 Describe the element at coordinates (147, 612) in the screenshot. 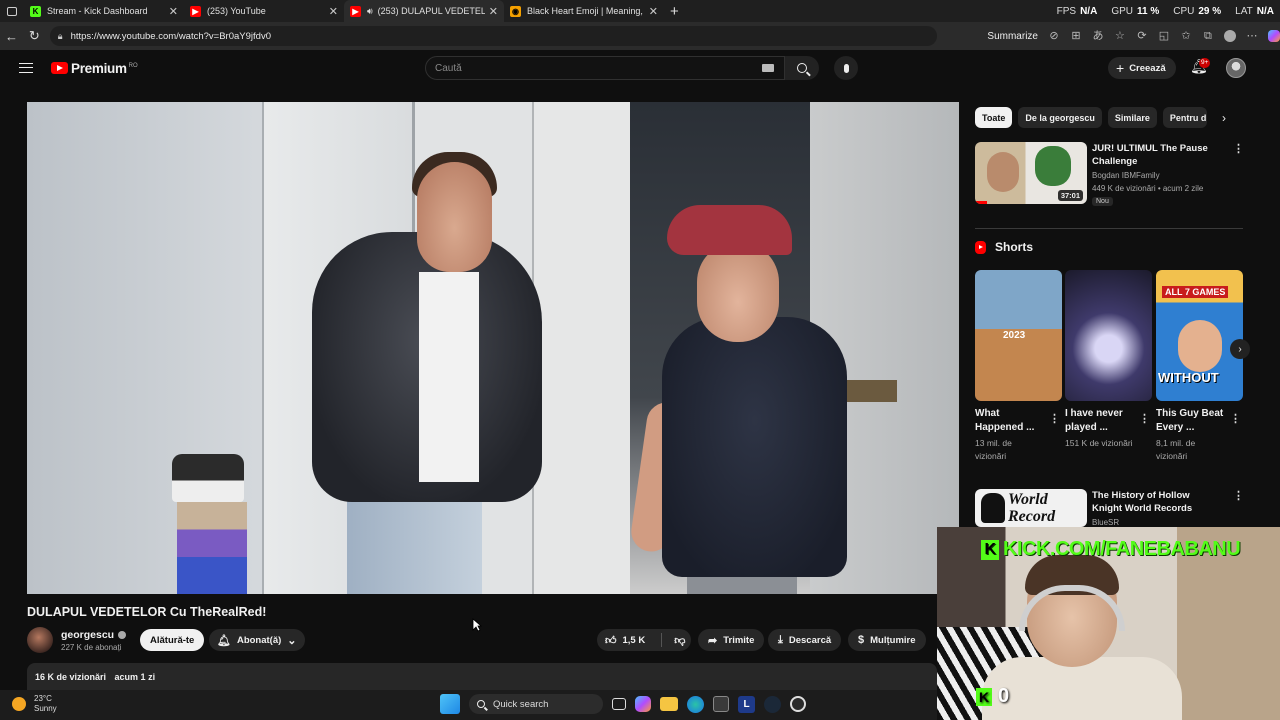

I see `video-title: DULAPUL VEDETELOR Cu TheRealRed!` at that location.